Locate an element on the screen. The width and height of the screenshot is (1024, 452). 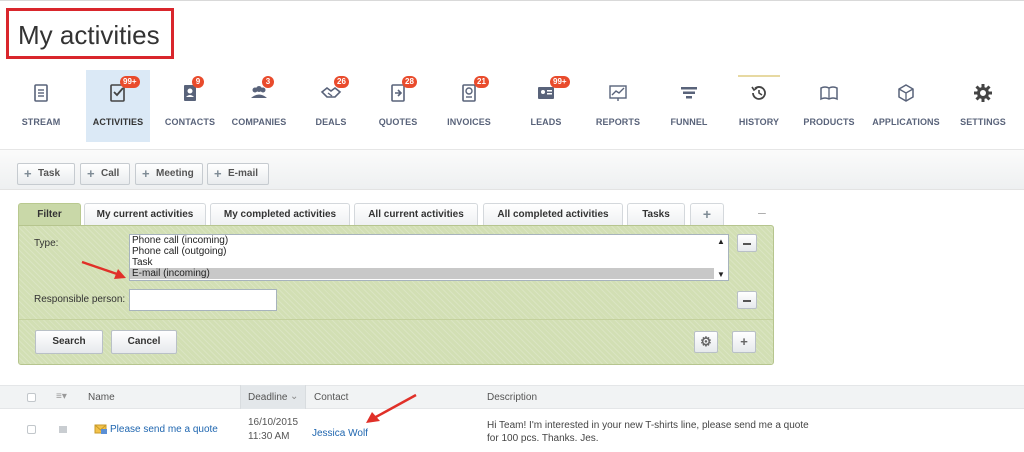
add-filter-field-button: + is located at coordinates (744, 342).